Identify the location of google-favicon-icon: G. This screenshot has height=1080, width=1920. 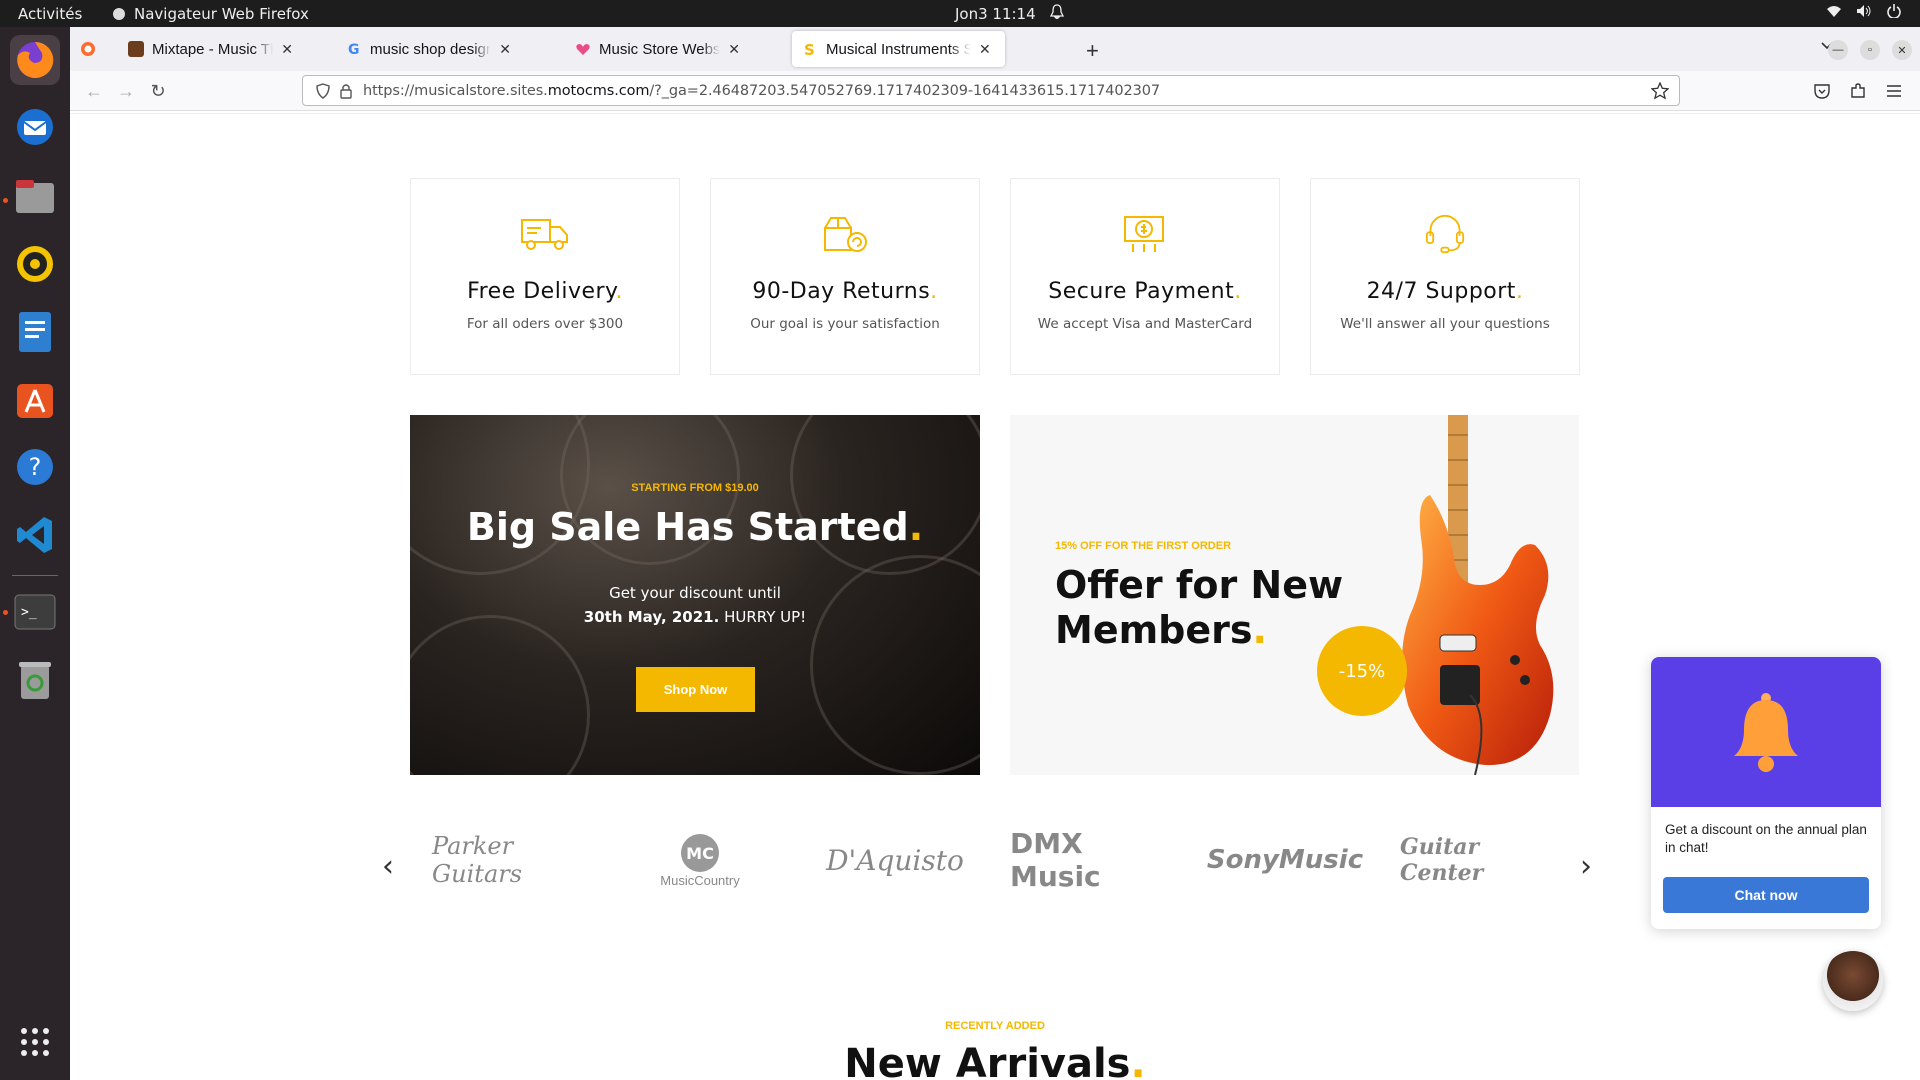
(354, 49).